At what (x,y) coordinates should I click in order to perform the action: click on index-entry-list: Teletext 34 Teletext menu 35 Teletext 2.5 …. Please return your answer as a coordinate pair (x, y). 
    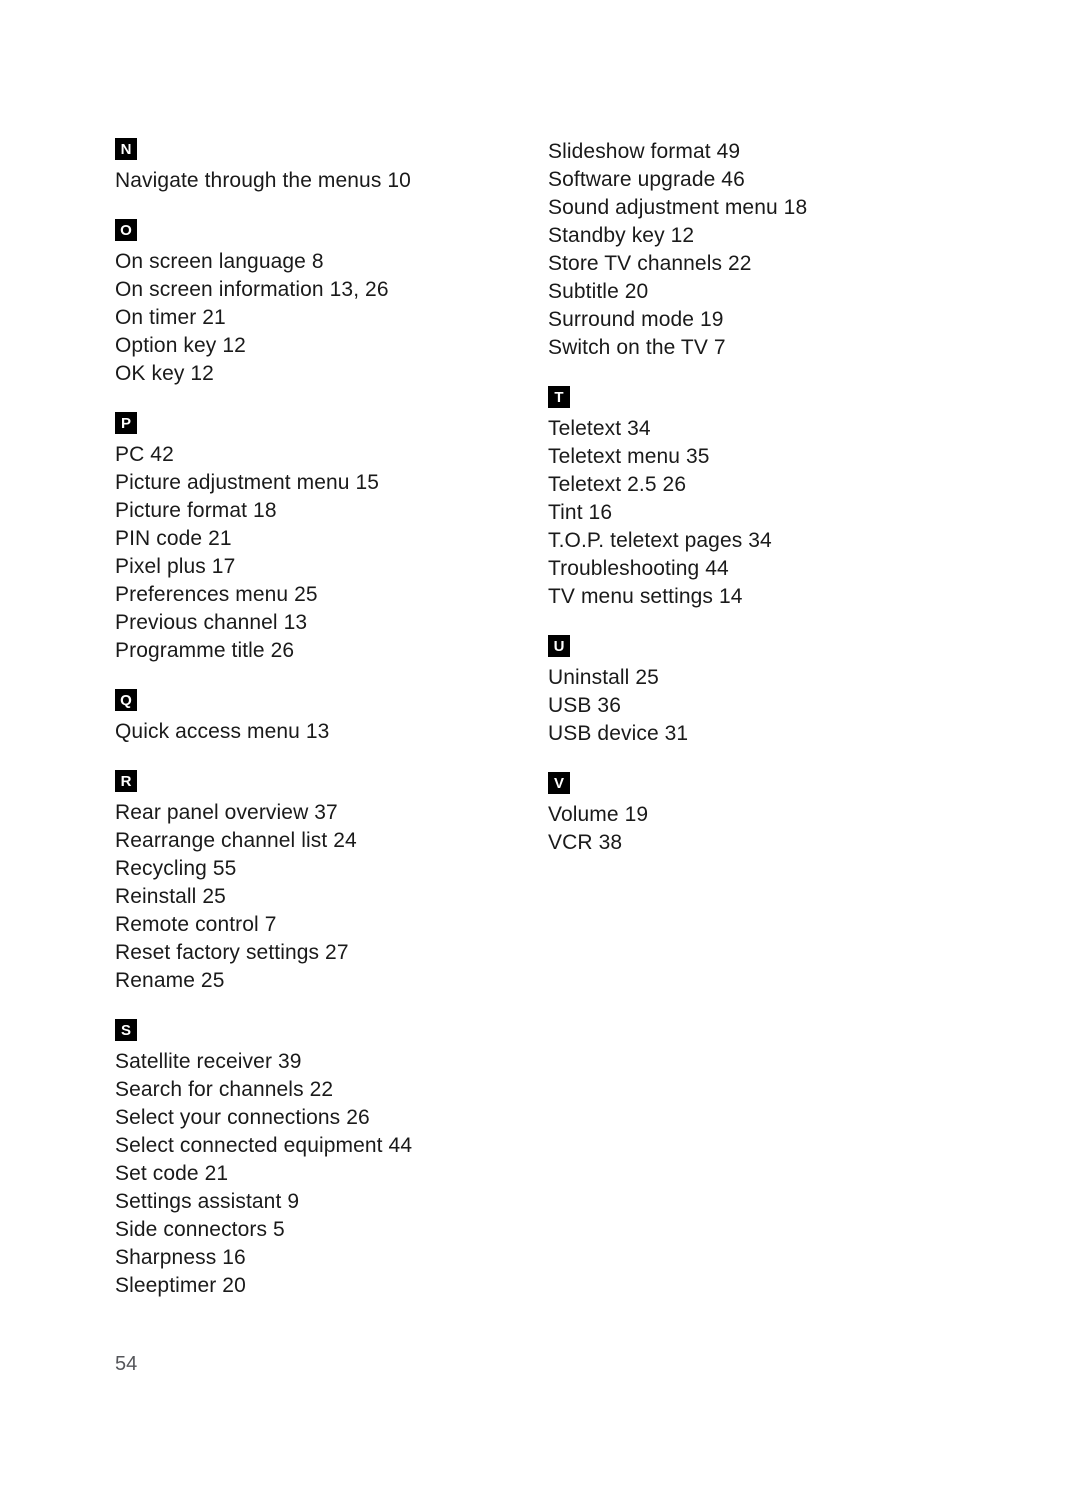
    Looking at the image, I should click on (748, 513).